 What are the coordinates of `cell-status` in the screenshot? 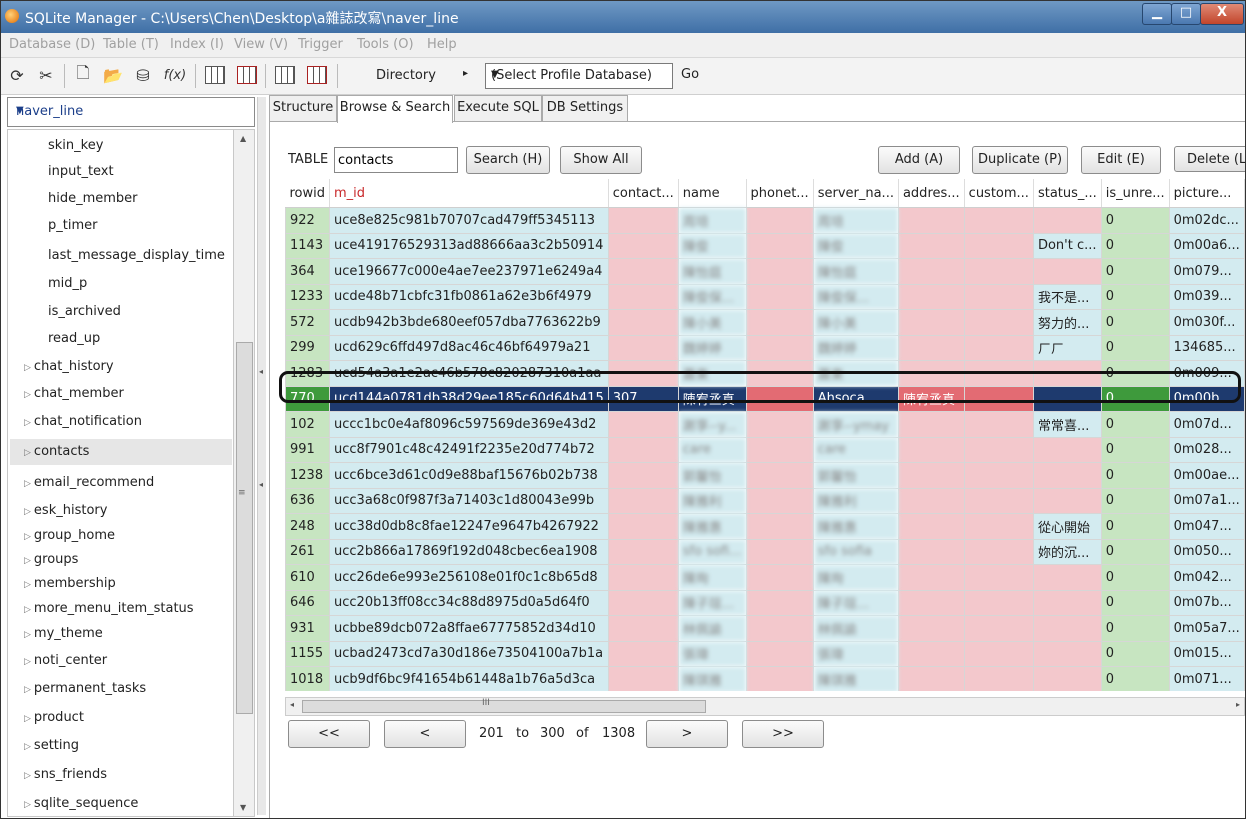 It's located at (1067, 398).